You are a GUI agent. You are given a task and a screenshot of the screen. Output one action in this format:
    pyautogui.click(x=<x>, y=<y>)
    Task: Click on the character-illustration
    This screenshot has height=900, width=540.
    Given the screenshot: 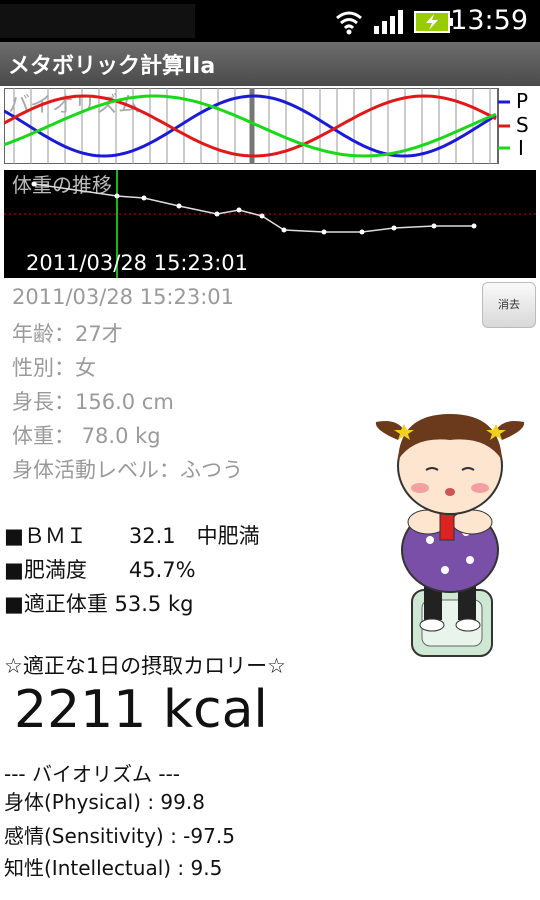 What is the action you would take?
    pyautogui.click(x=450, y=535)
    